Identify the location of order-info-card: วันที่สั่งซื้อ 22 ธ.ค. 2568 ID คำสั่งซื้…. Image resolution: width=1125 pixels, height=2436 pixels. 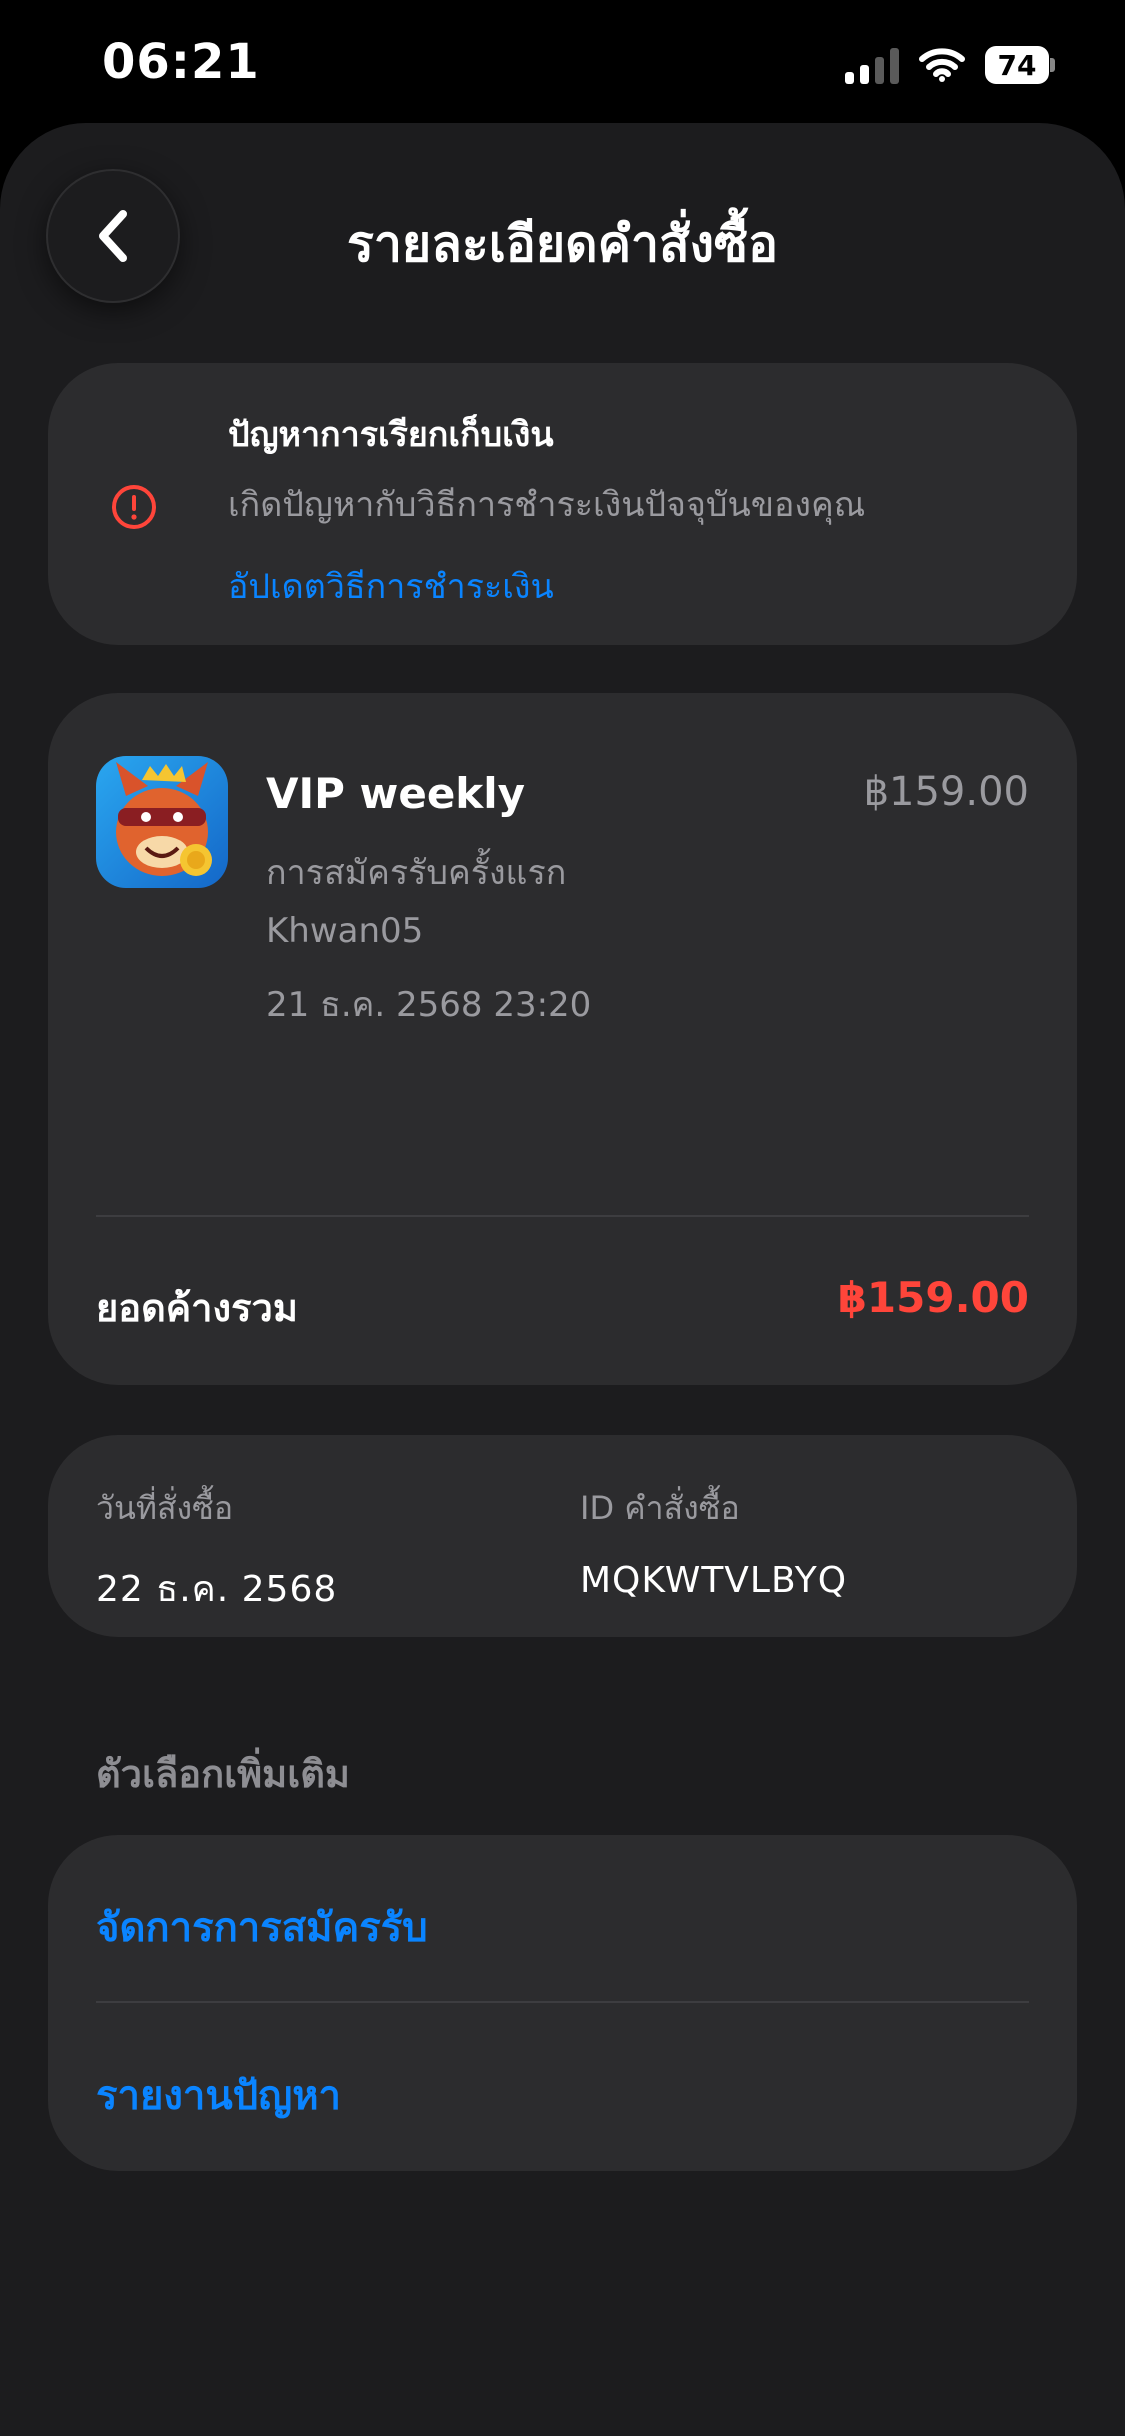
(562, 1536).